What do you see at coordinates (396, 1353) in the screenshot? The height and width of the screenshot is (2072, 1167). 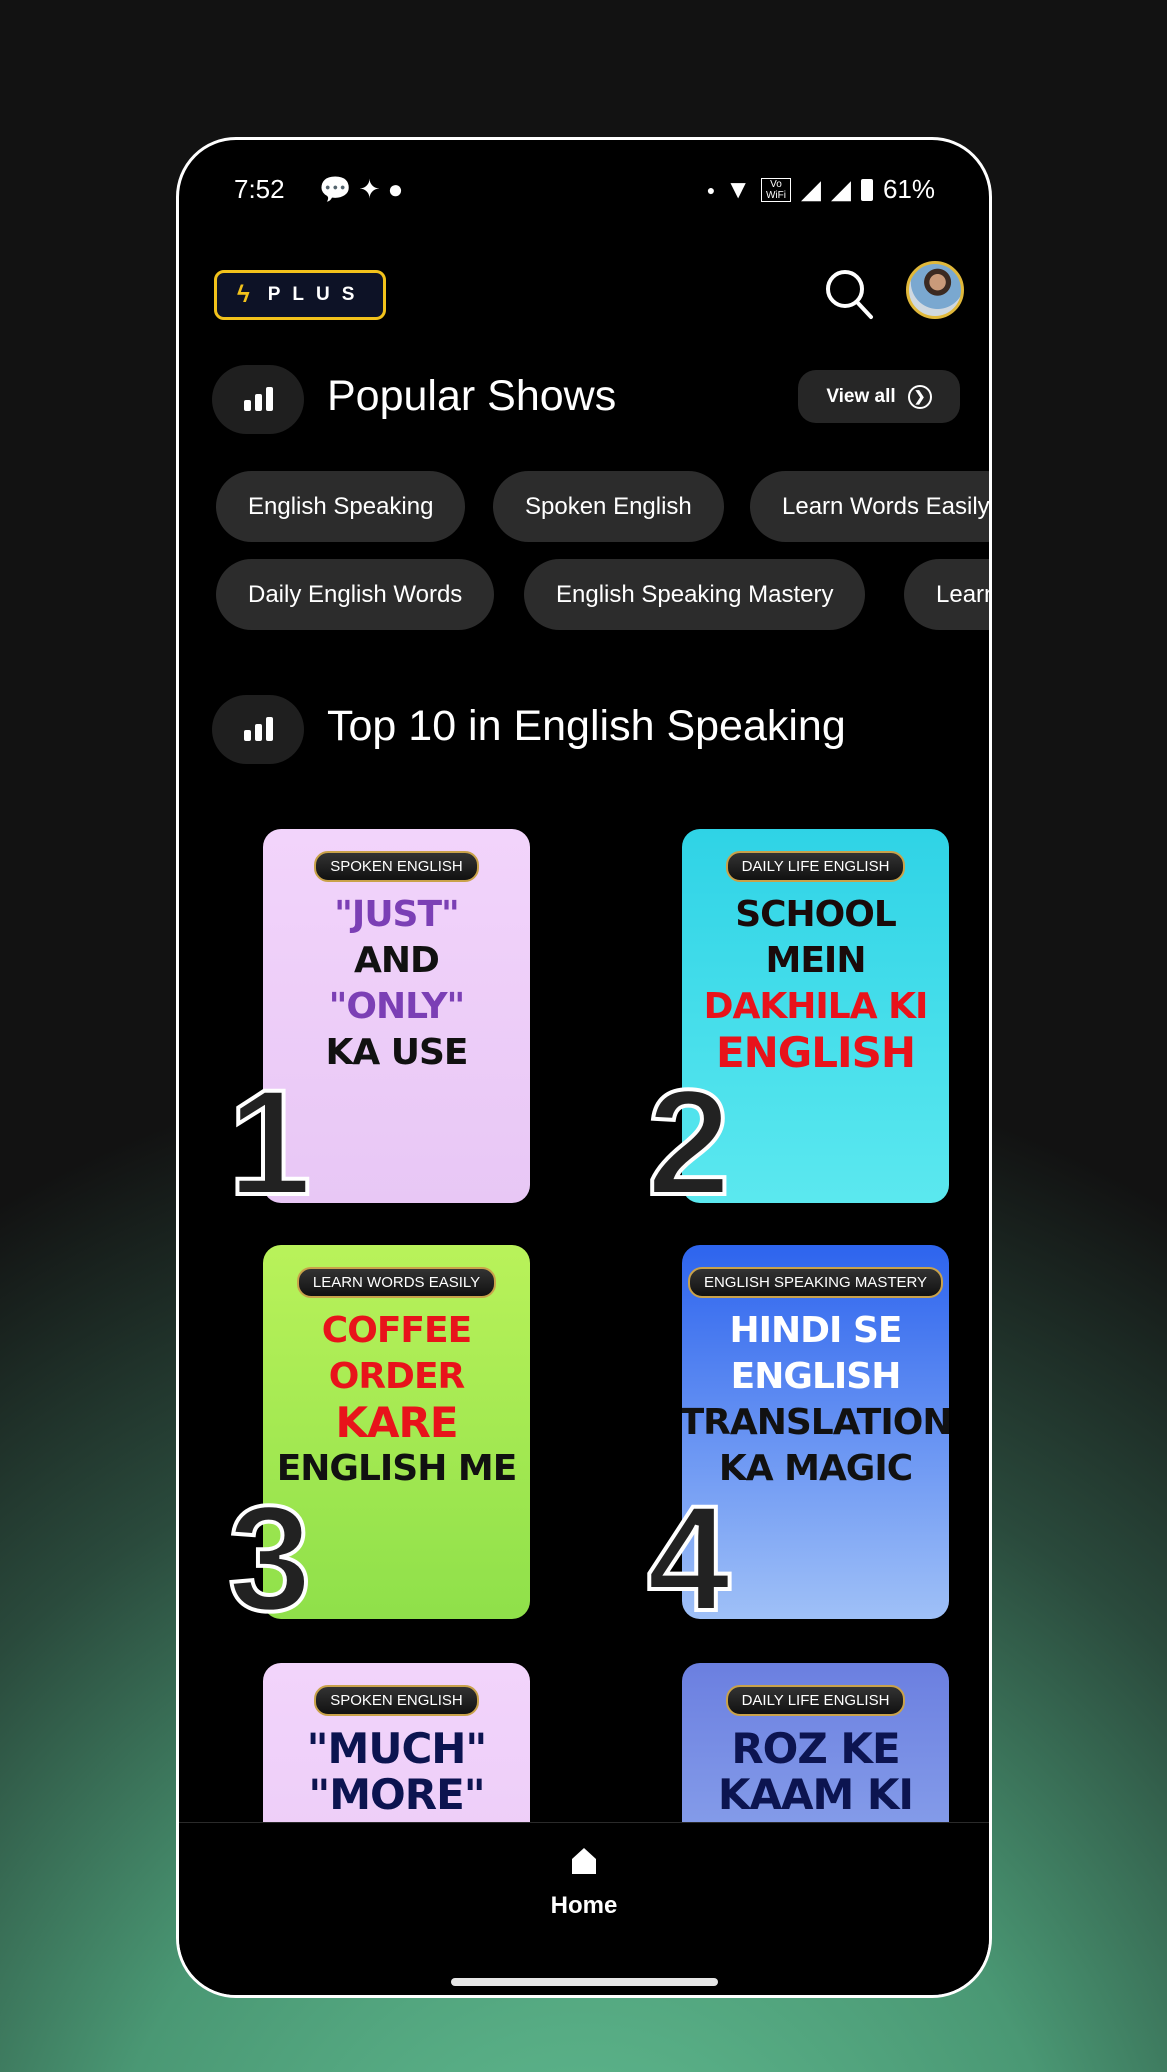 I see `show-title-line: COFFEE ORDER` at bounding box center [396, 1353].